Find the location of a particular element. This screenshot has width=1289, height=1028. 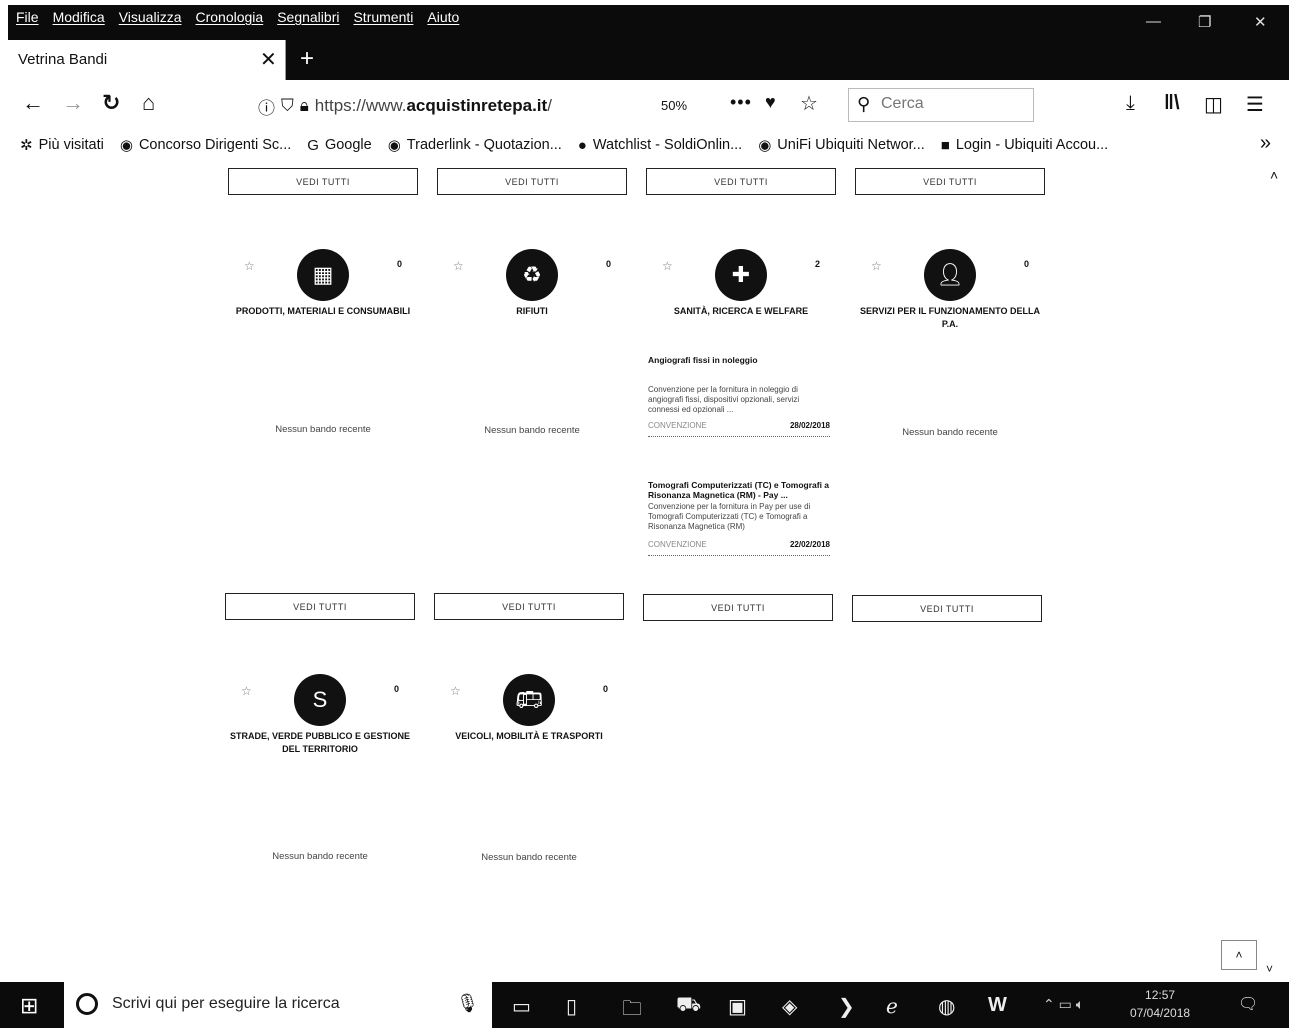

taskbar-app-icon: ▯ is located at coordinates (571, 1006).